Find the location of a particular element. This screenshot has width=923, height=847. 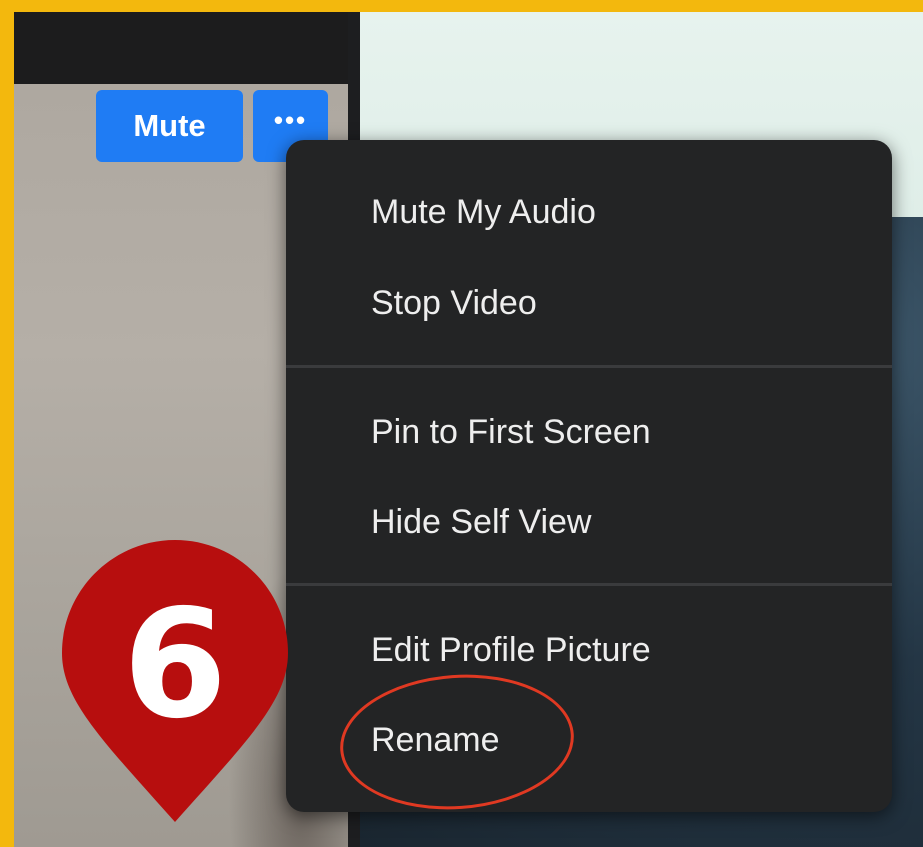

step-number: 6 is located at coordinates (175, 665).